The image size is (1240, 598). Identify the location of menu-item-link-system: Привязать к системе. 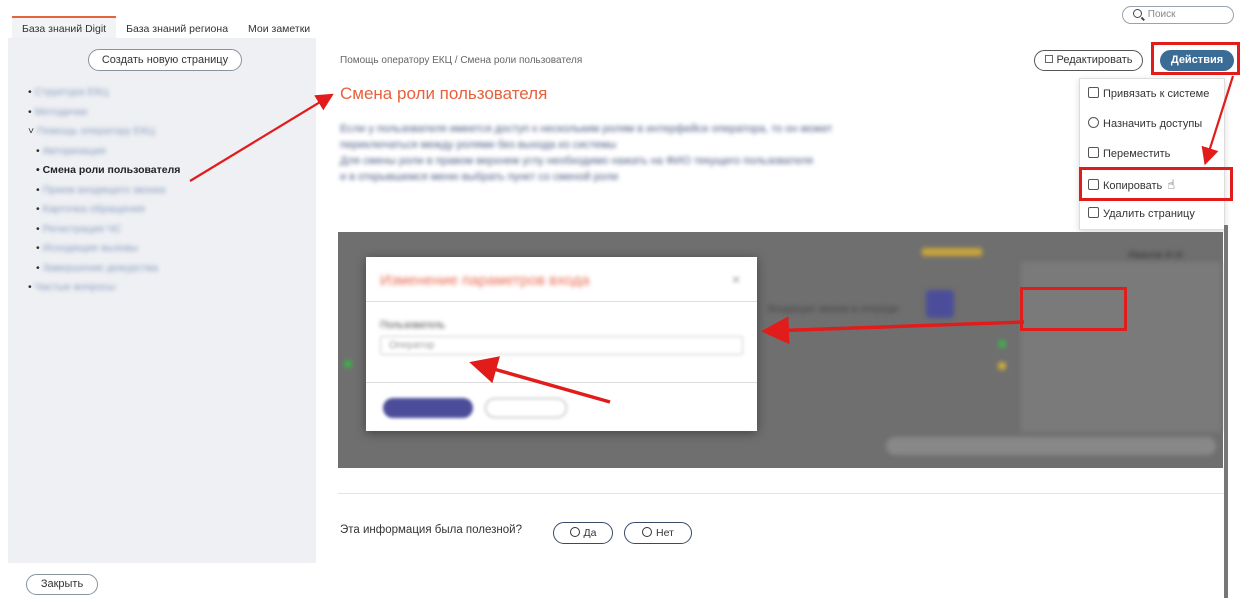
(1148, 93).